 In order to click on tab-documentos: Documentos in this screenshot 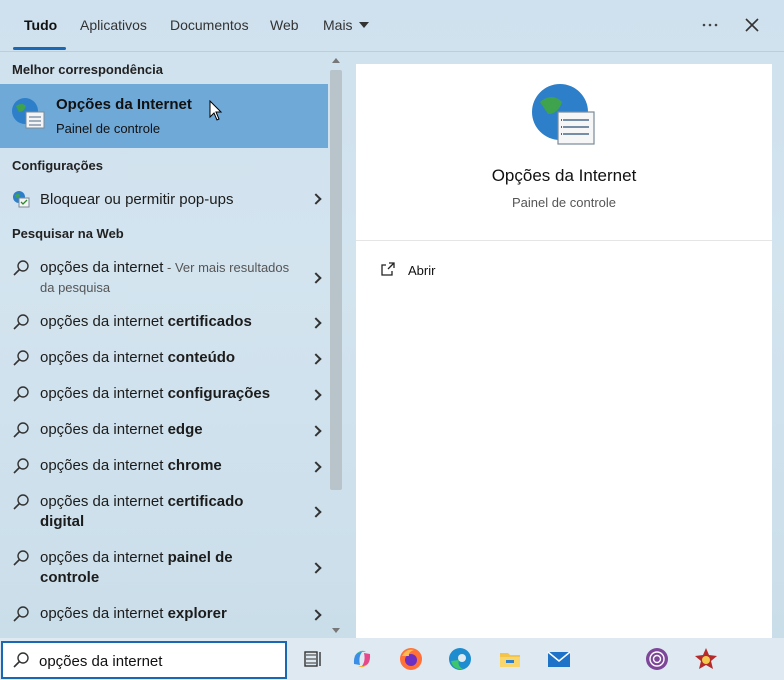, I will do `click(209, 25)`.